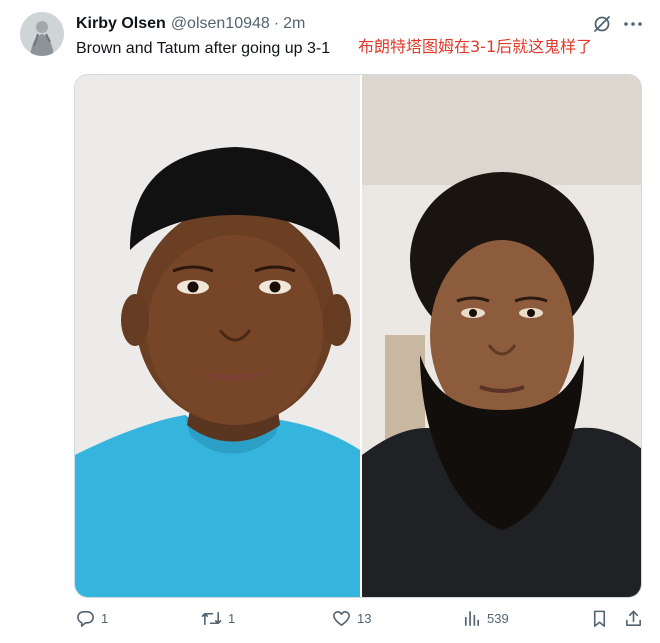 The image size is (660, 643). I want to click on annotation-text: 布朗特塔图姆在3-1后就这鬼样了, so click(475, 46).